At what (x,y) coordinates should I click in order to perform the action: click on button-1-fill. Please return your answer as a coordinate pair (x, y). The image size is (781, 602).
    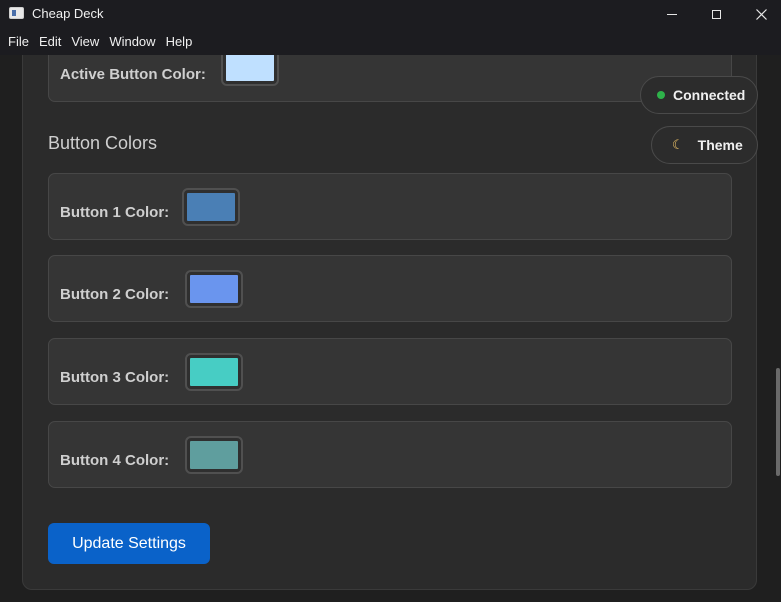
    Looking at the image, I should click on (211, 207).